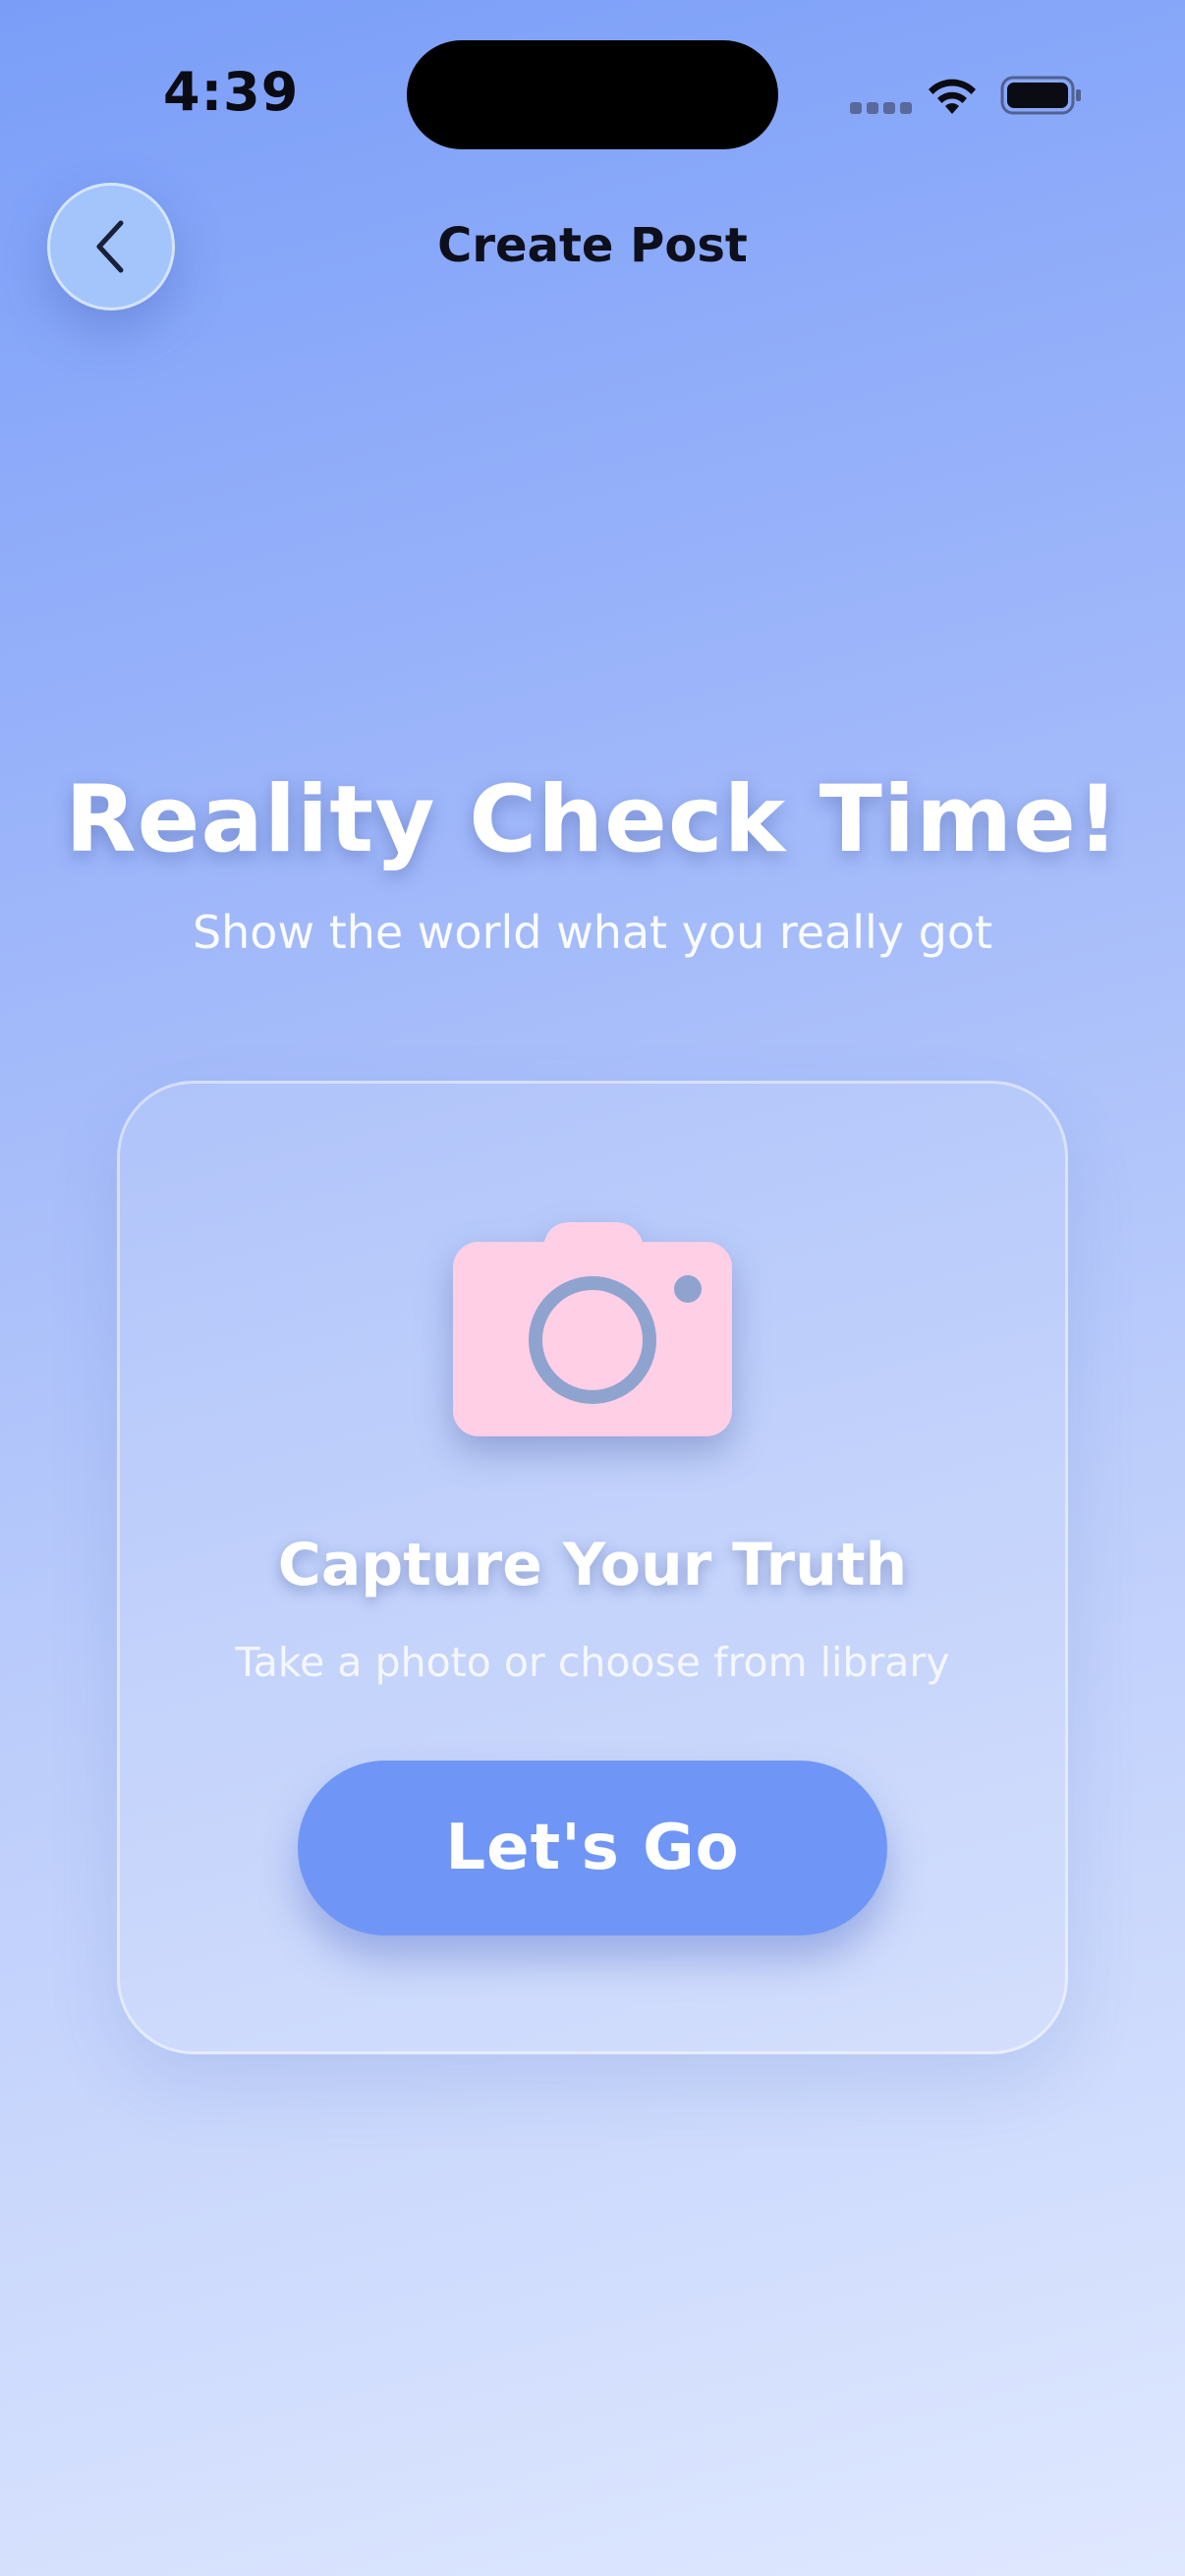 The width and height of the screenshot is (1185, 2576). Describe the element at coordinates (592, 819) in the screenshot. I see `hero-title: Reality Check Time!` at that location.